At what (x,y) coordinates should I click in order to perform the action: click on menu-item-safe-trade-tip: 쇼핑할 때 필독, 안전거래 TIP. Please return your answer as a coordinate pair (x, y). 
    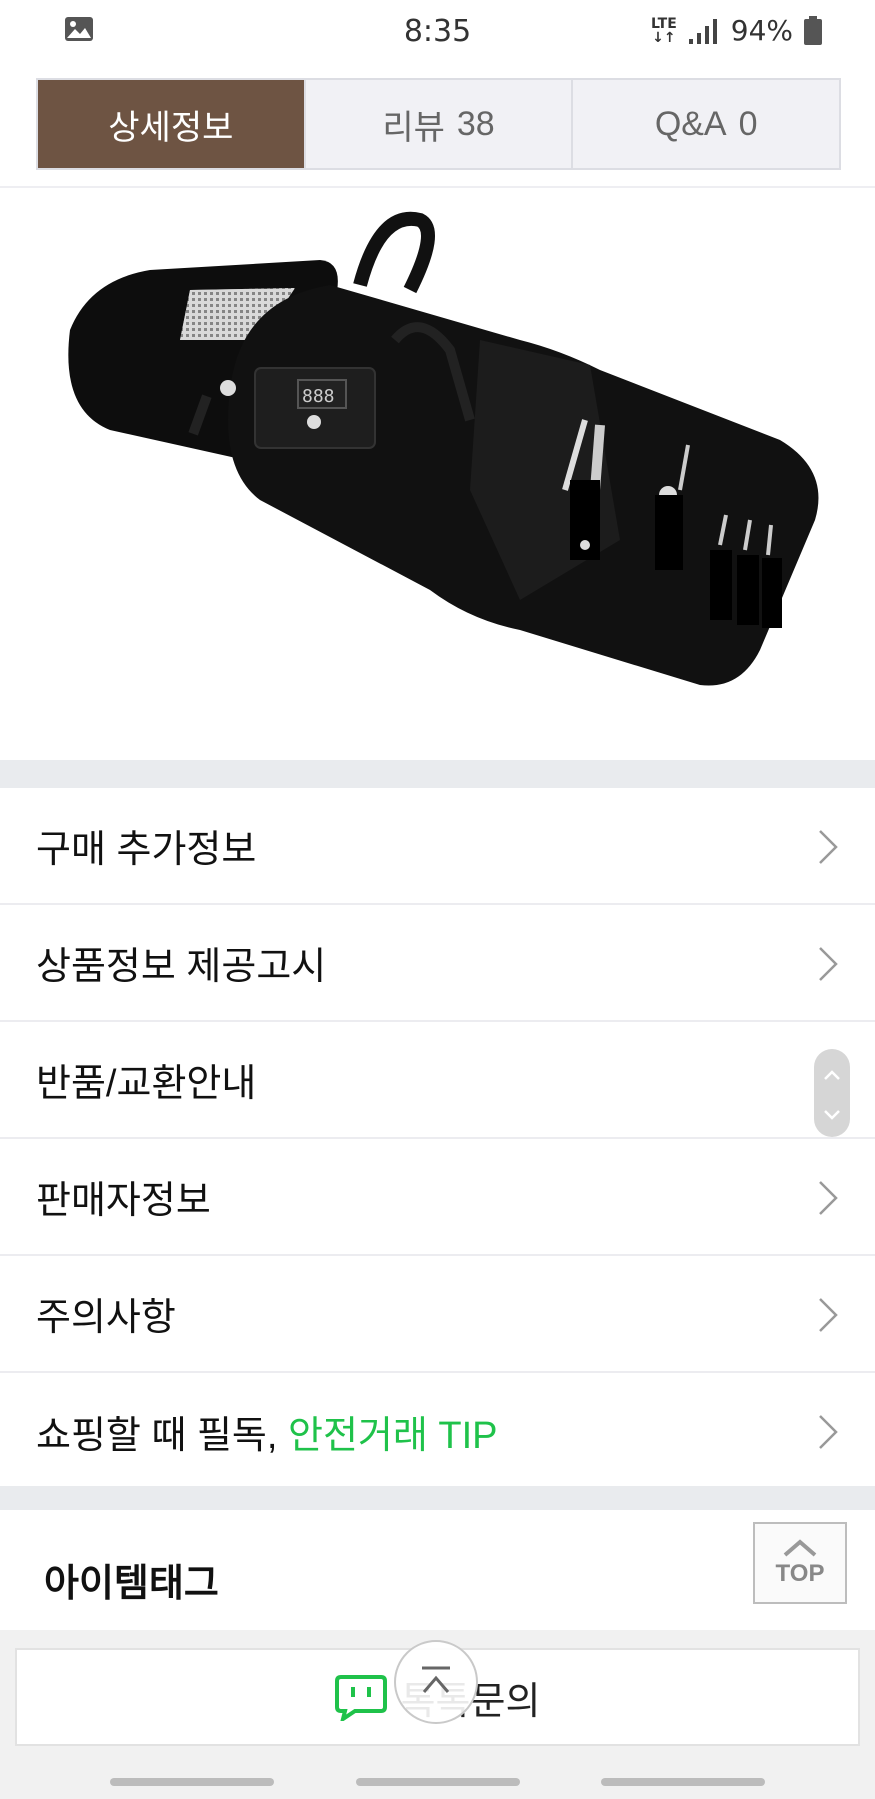
    Looking at the image, I should click on (437, 1431).